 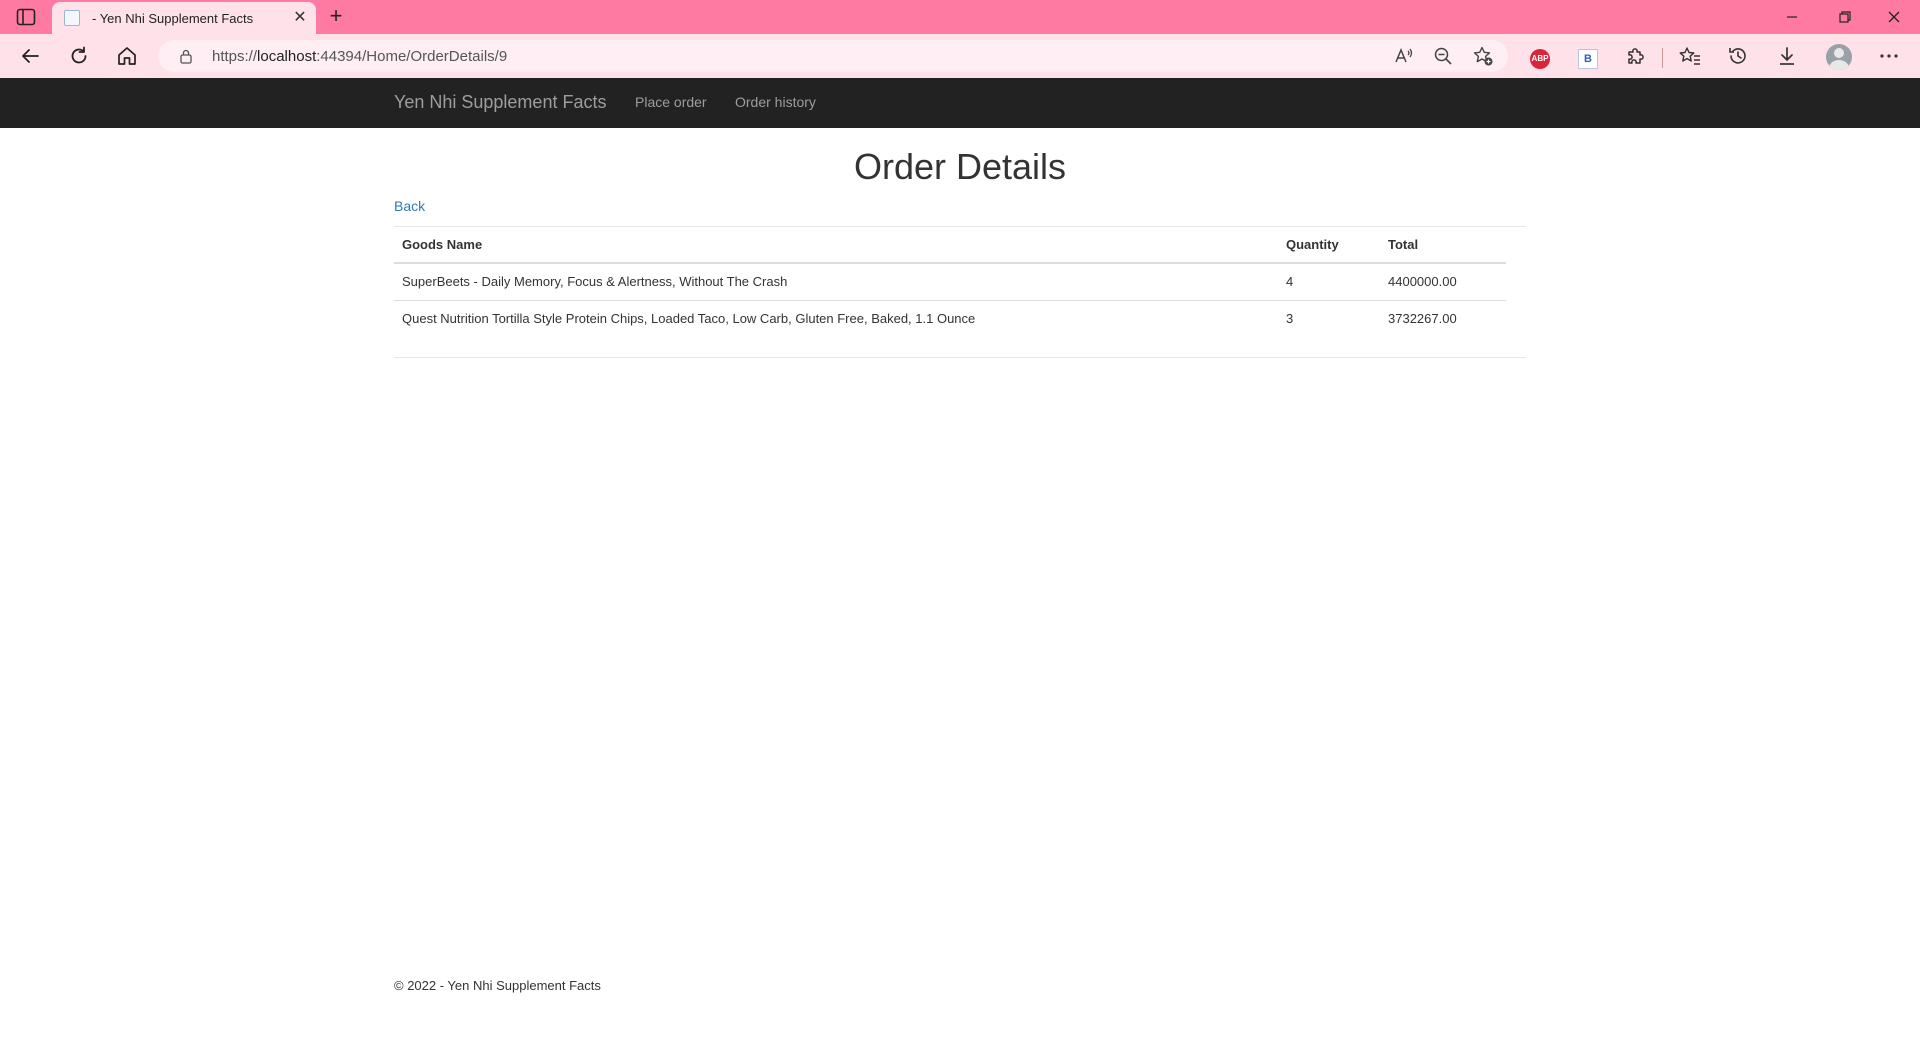 What do you see at coordinates (1329, 245) in the screenshot?
I see `header-quantity: Quantity` at bounding box center [1329, 245].